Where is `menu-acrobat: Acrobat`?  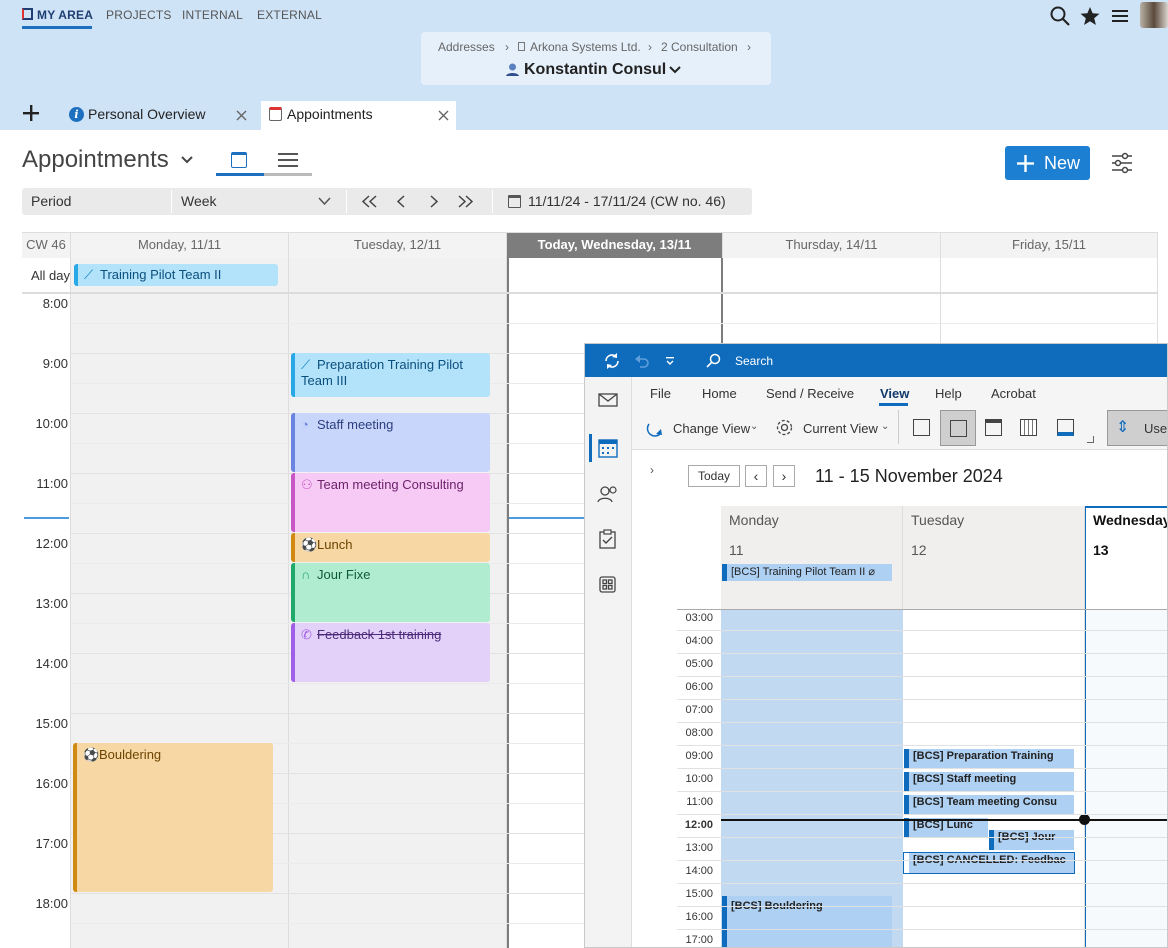 menu-acrobat: Acrobat is located at coordinates (1013, 393).